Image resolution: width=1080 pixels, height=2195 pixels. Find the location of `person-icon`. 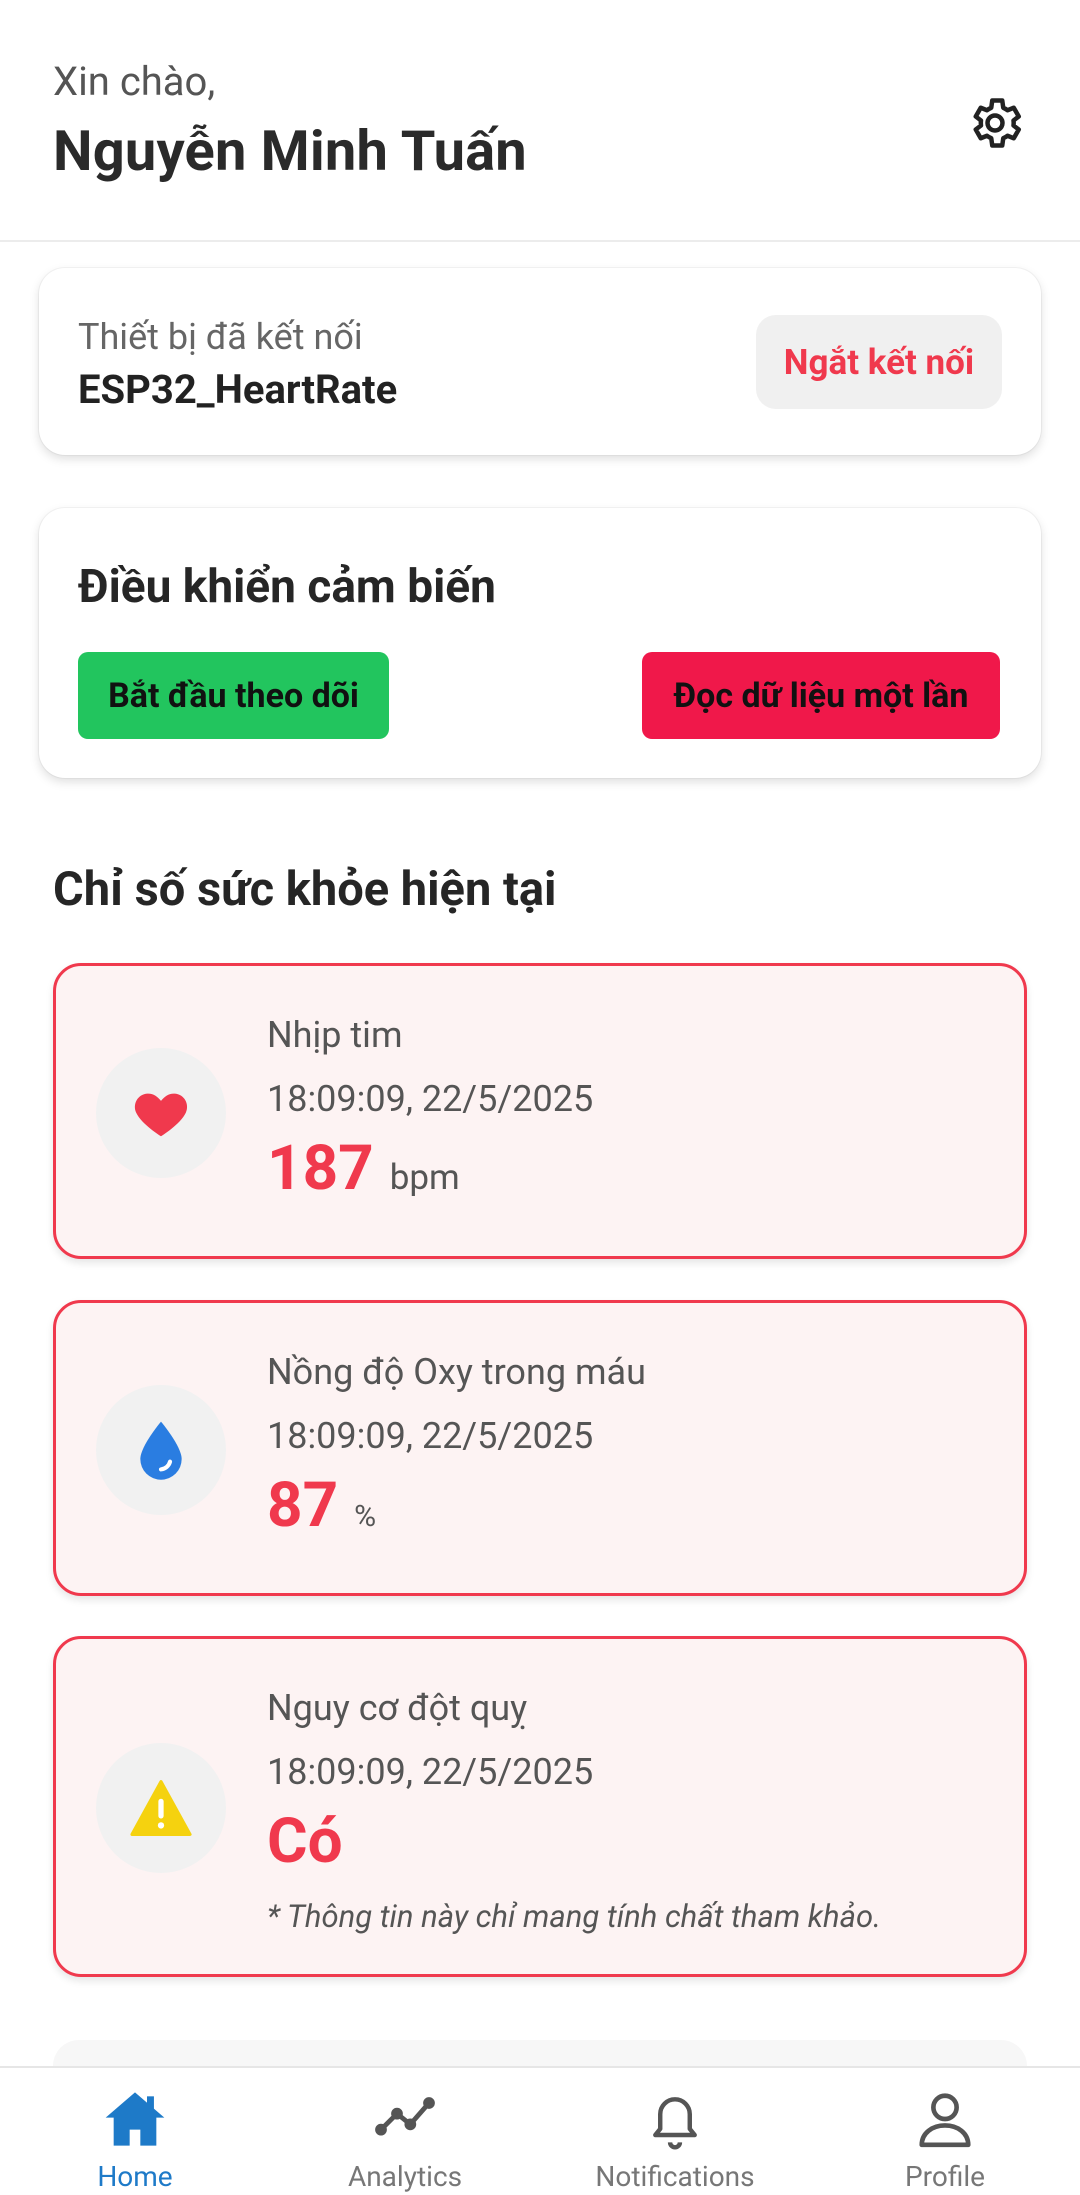

person-icon is located at coordinates (945, 2120).